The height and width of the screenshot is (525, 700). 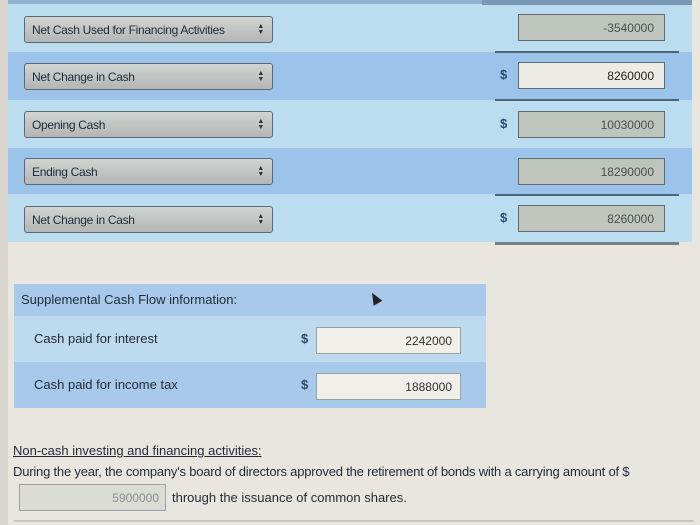 What do you see at coordinates (587, 2) in the screenshot?
I see `top-total-line` at bounding box center [587, 2].